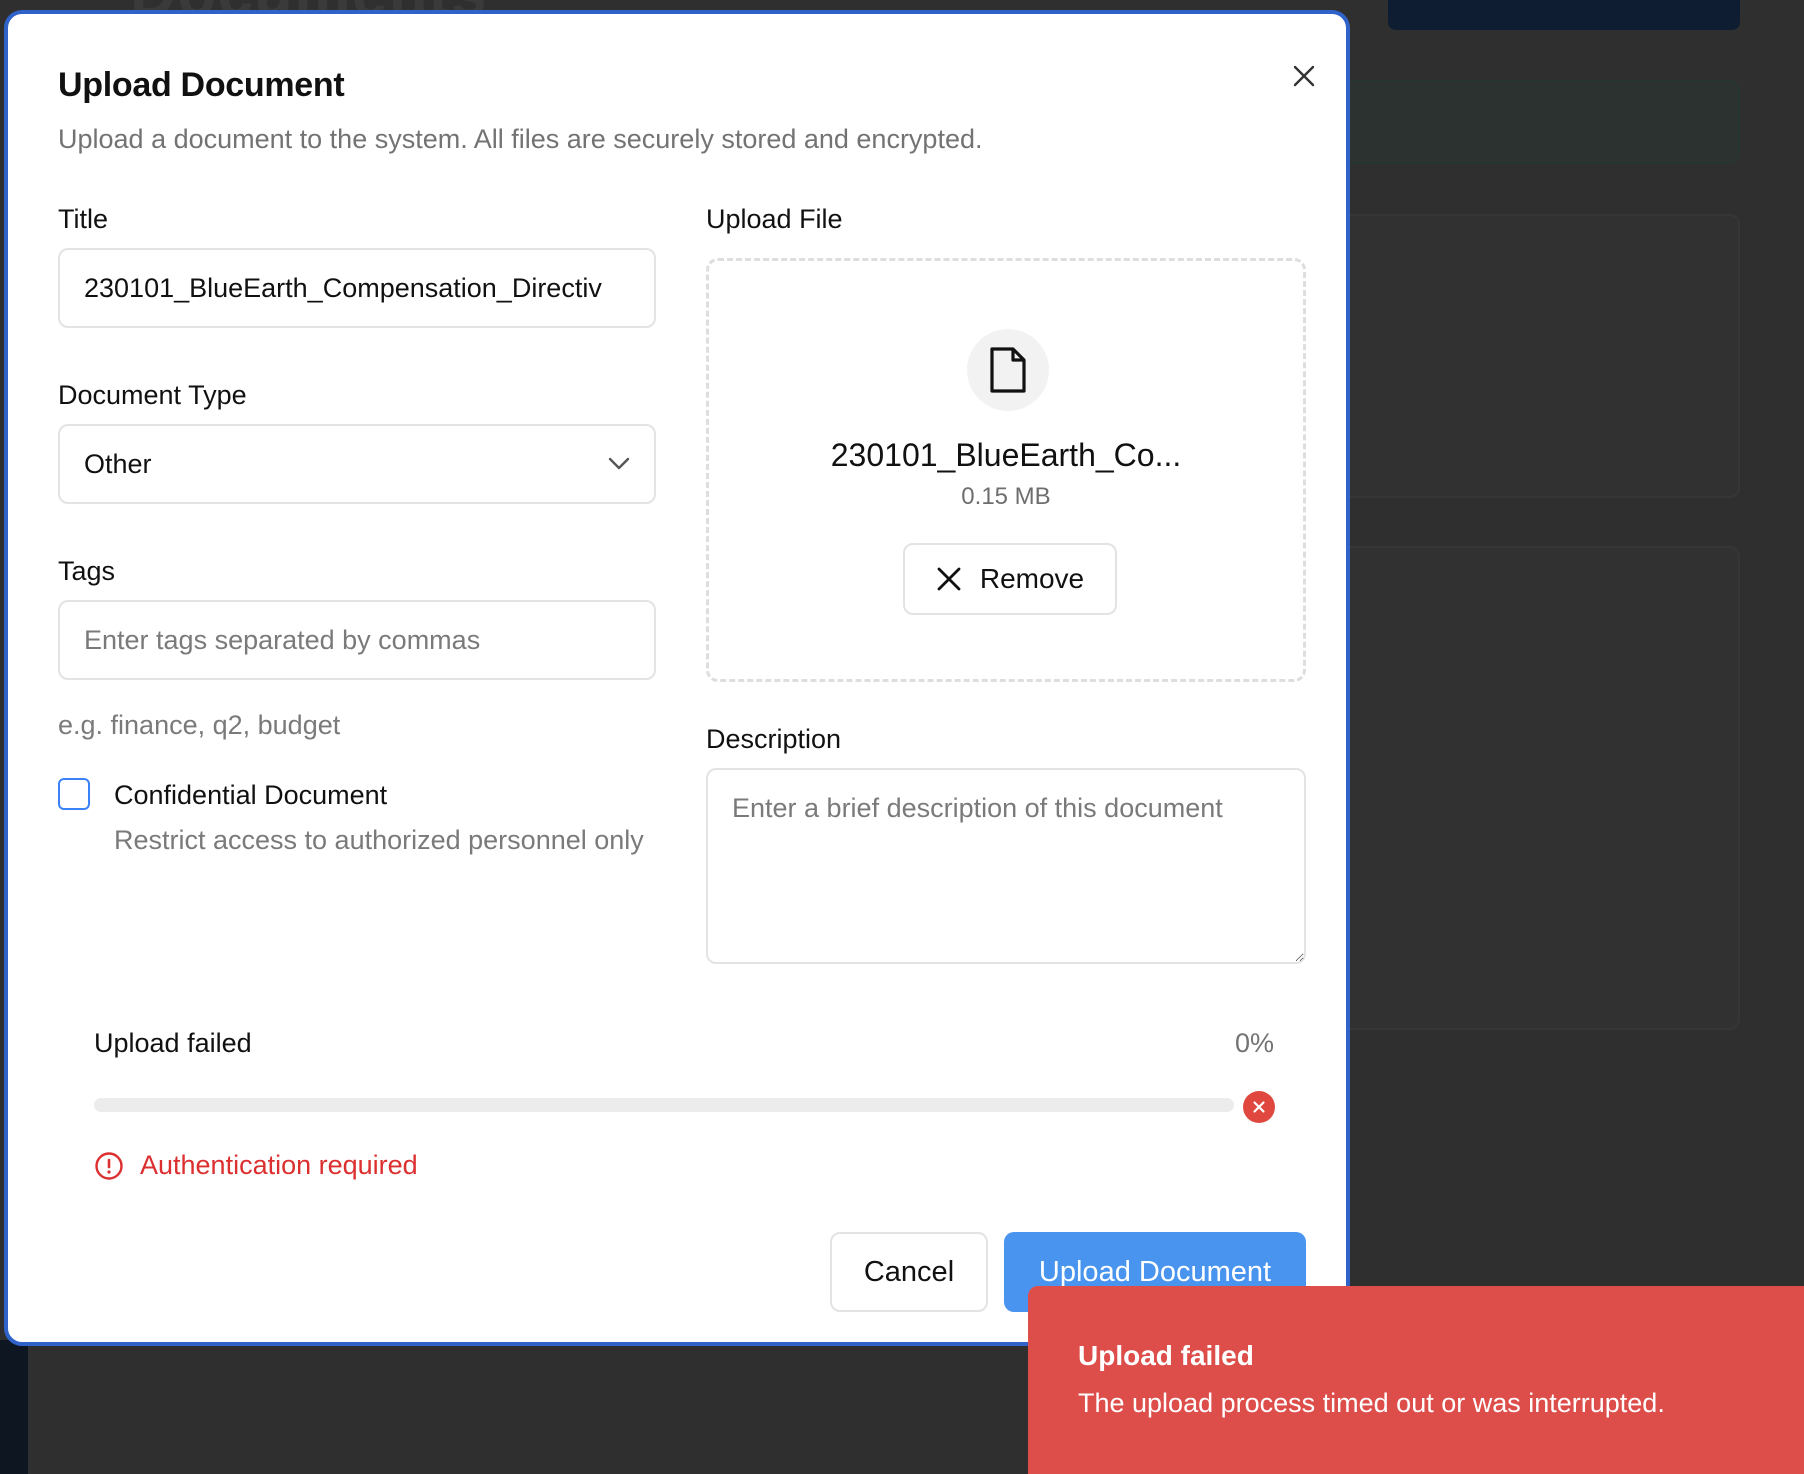  I want to click on cancel-button: Cancel, so click(909, 1272).